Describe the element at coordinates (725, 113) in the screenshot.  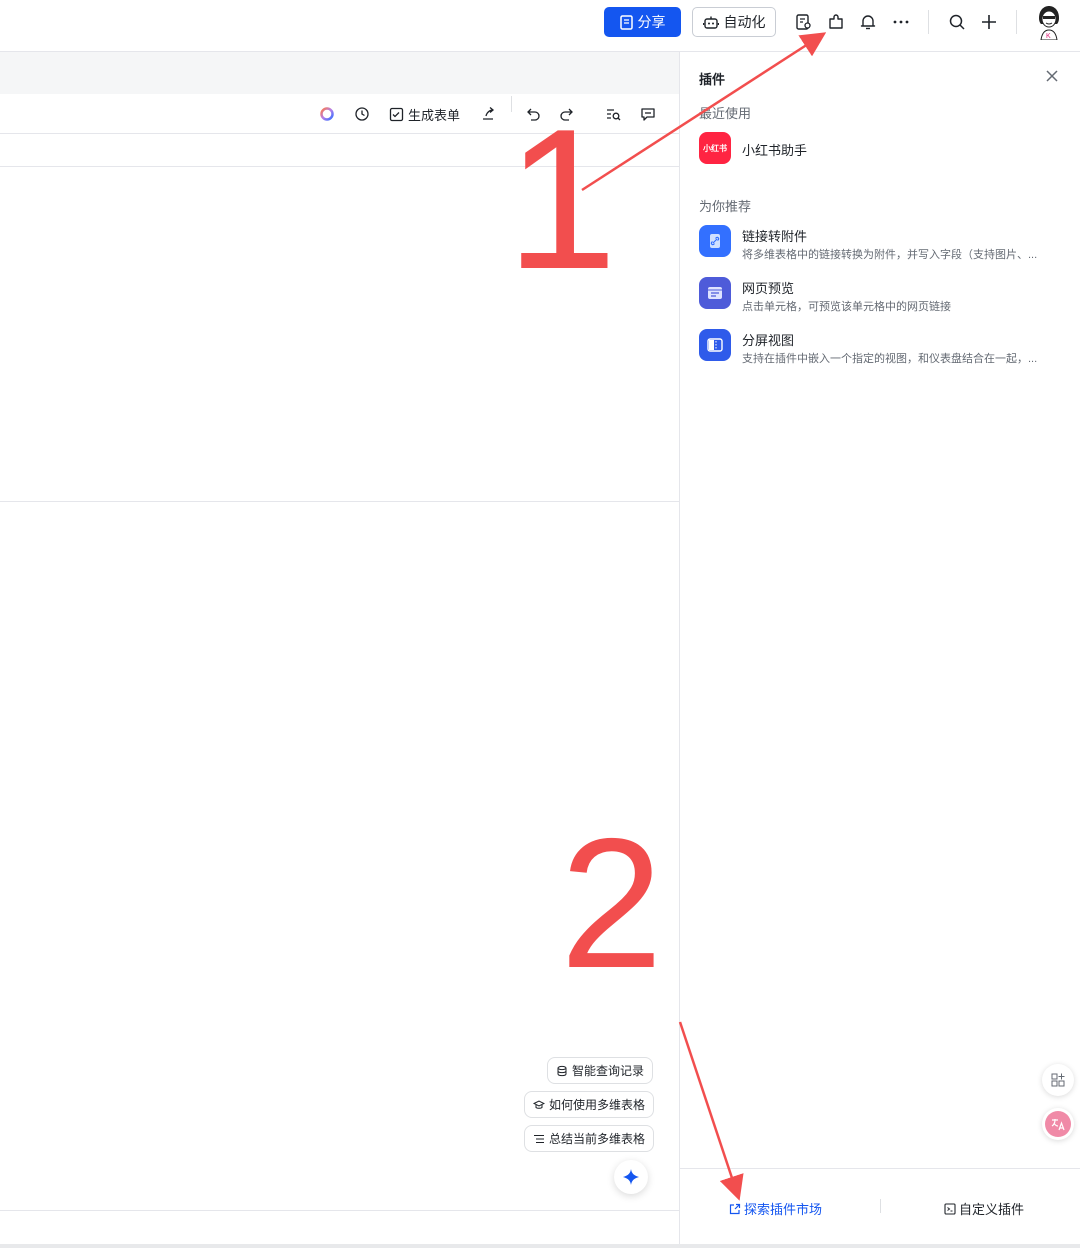
I see `recent-section-title: 最近使用` at that location.